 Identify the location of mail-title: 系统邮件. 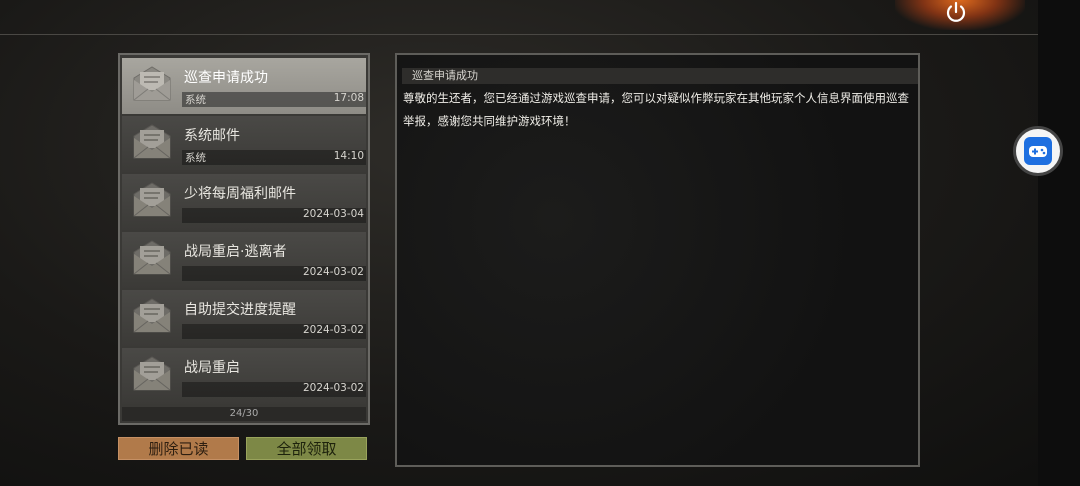
(212, 136).